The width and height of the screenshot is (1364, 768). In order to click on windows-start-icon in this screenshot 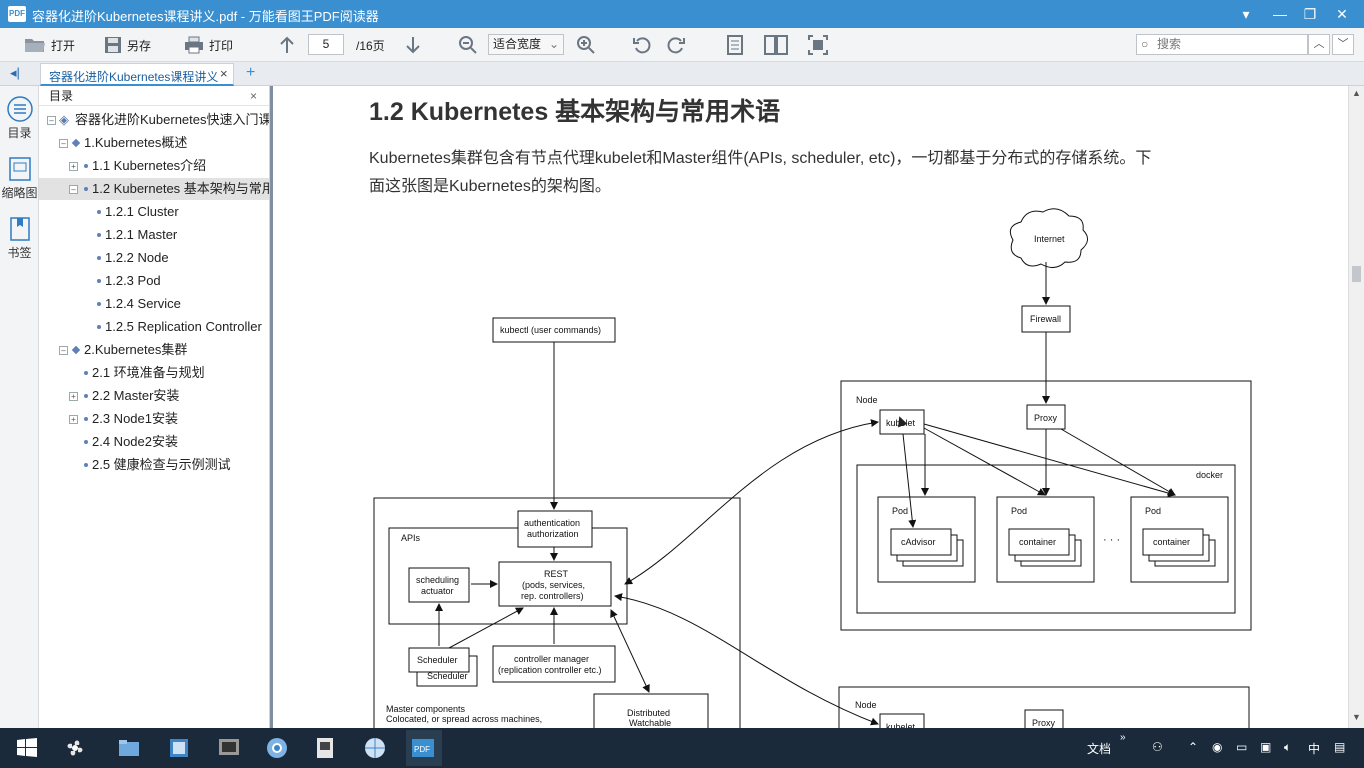, I will do `click(27, 748)`.